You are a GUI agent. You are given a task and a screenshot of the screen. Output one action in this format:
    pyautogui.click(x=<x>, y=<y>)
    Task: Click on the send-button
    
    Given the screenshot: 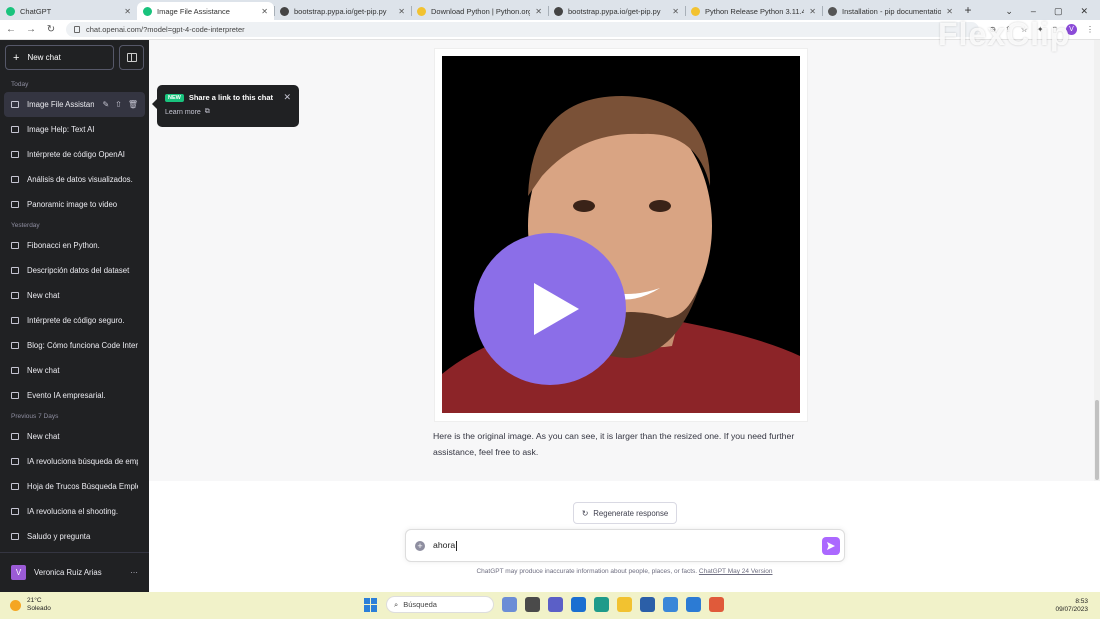 What is the action you would take?
    pyautogui.click(x=831, y=545)
    